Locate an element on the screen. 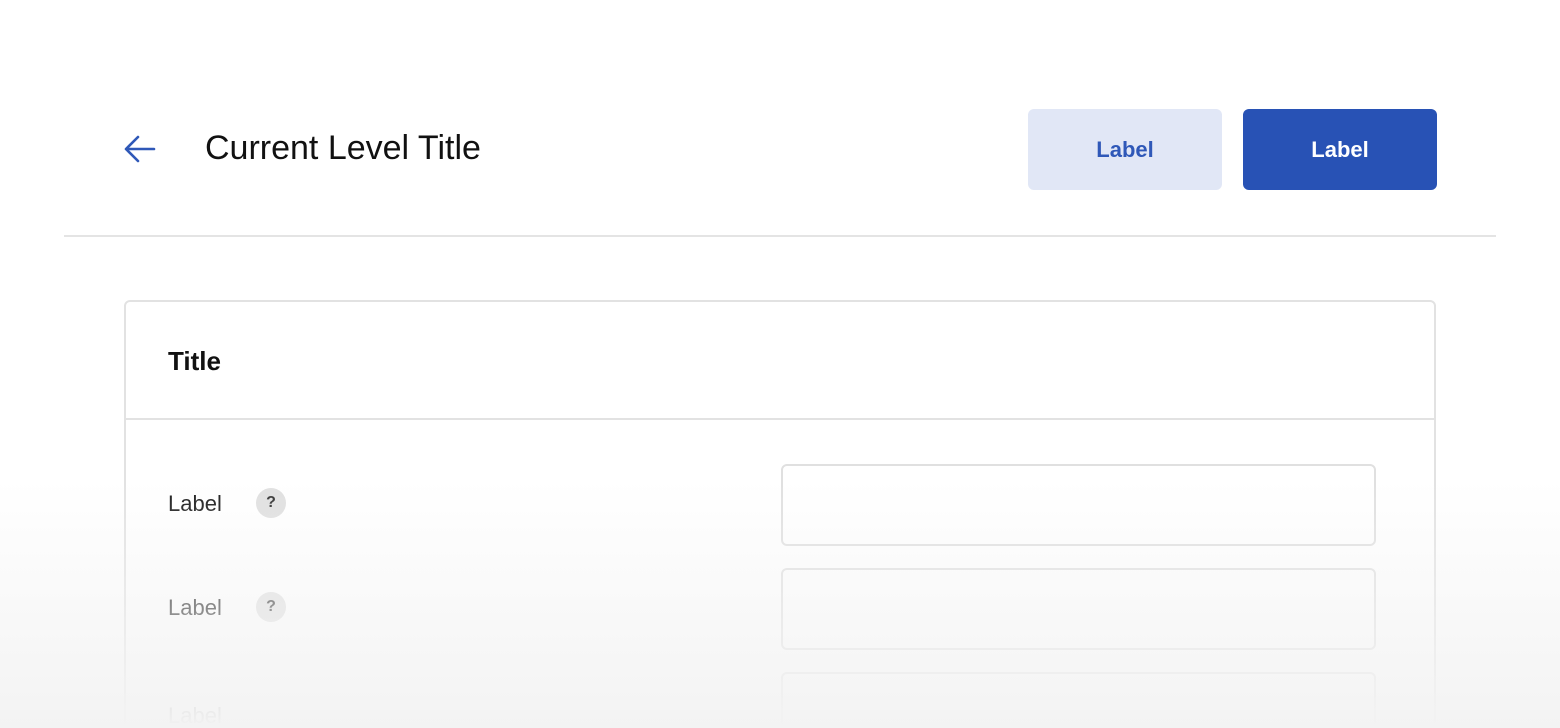 This screenshot has width=1560, height=728. arrow-left-icon is located at coordinates (140, 149).